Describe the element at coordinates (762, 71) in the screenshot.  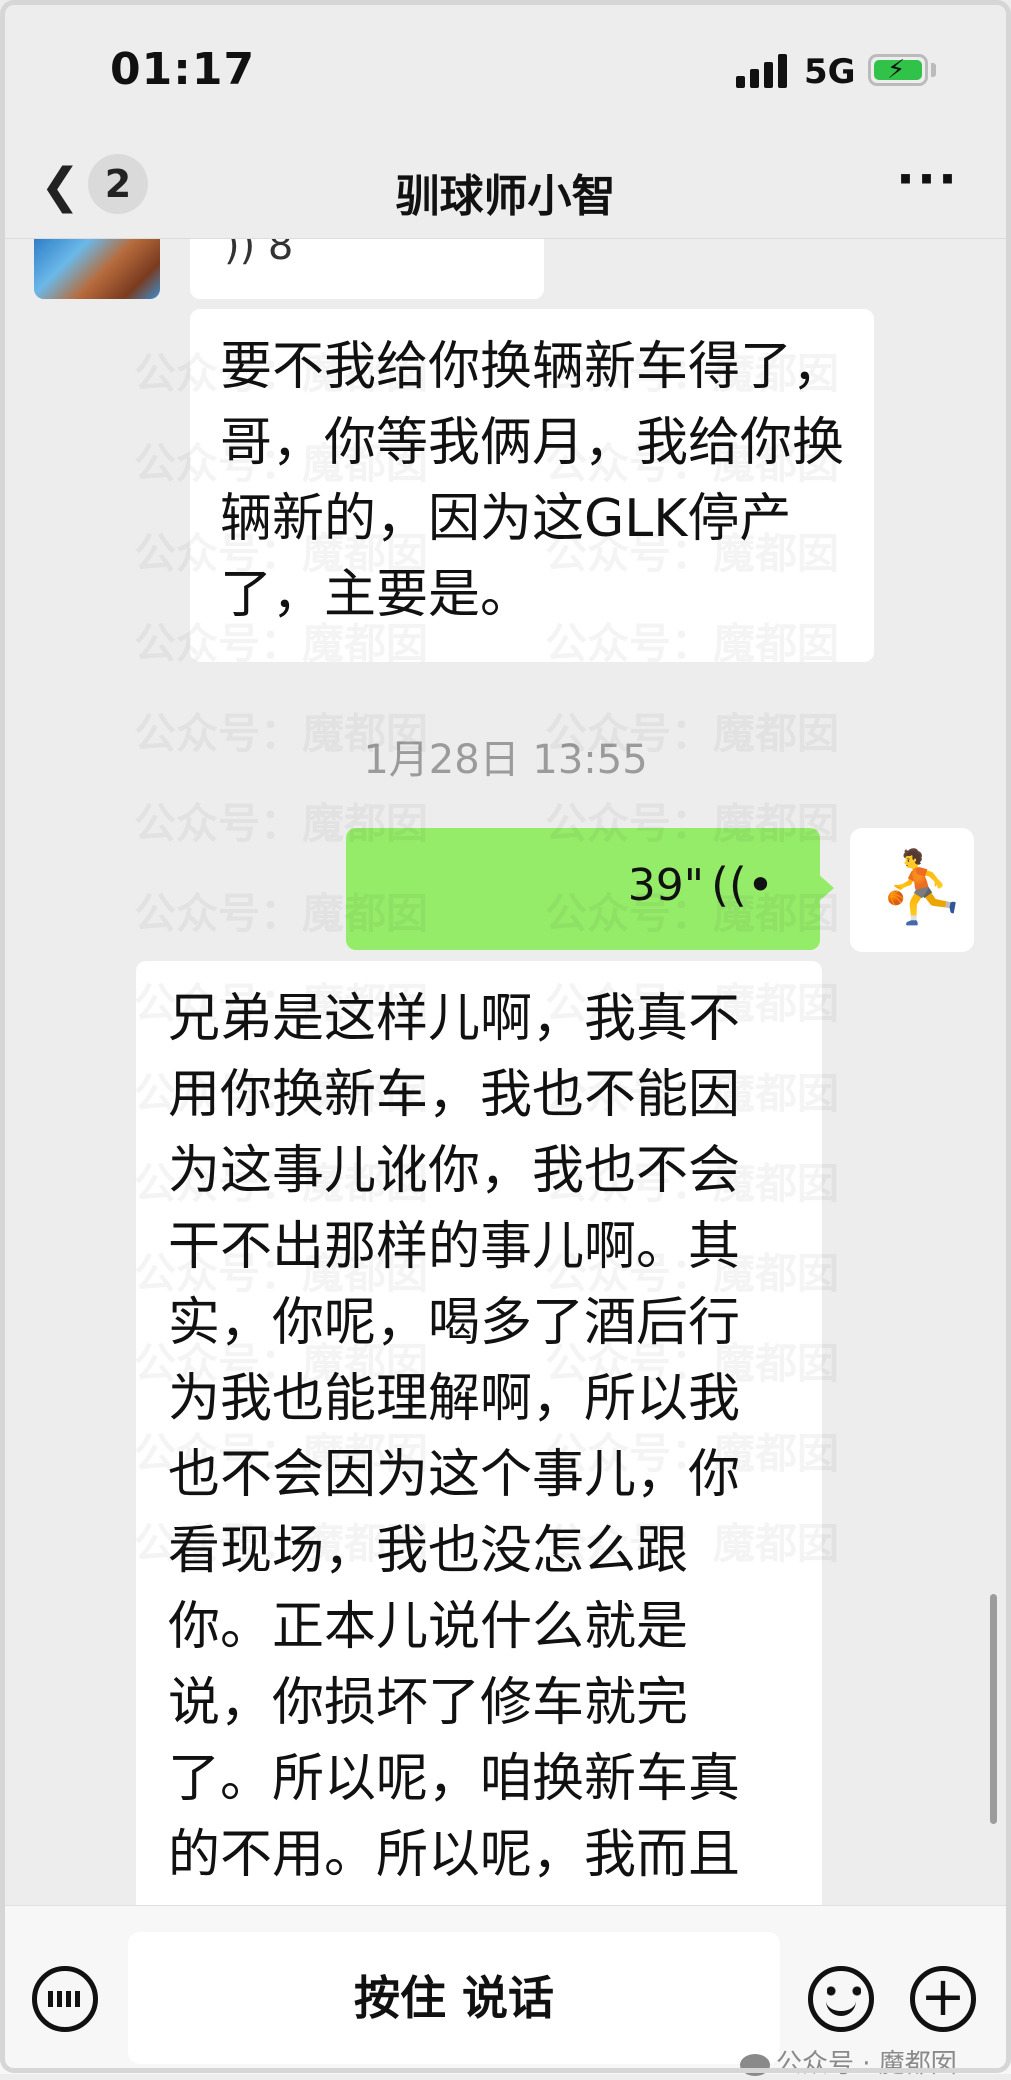
I see `signal-icon` at that location.